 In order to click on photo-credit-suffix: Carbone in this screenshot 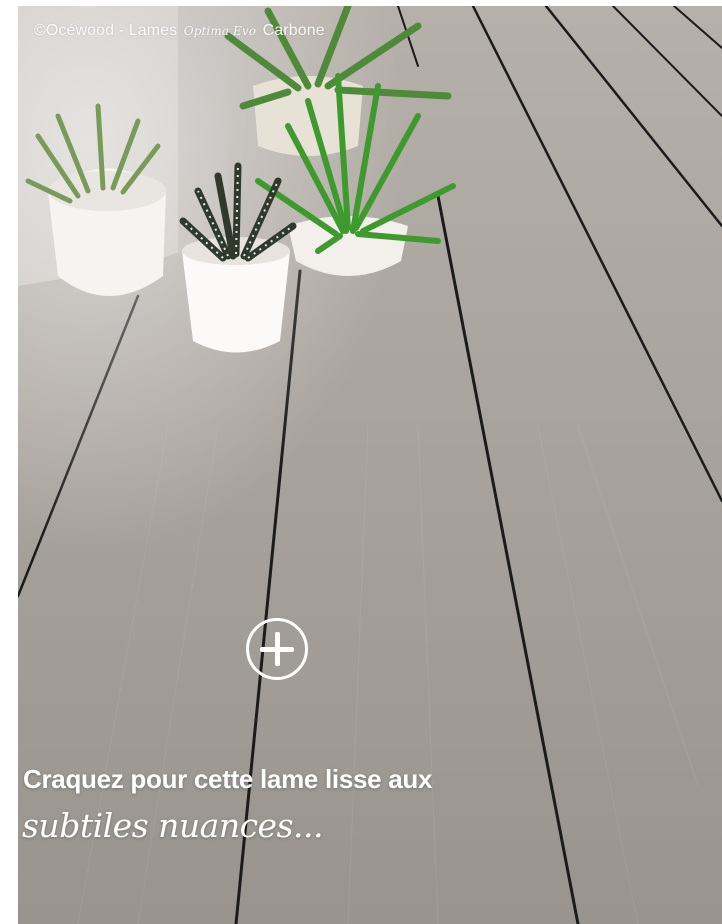, I will do `click(293, 30)`.